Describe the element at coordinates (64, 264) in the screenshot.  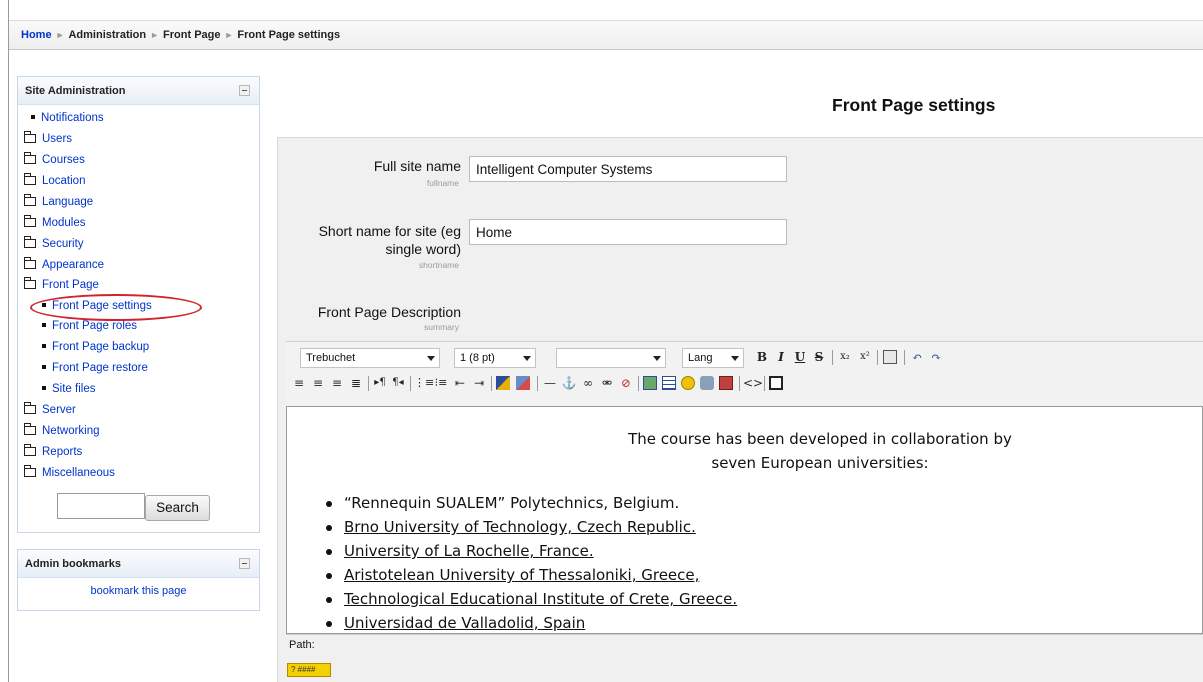
I see `admin-tree-item: Appearance` at that location.